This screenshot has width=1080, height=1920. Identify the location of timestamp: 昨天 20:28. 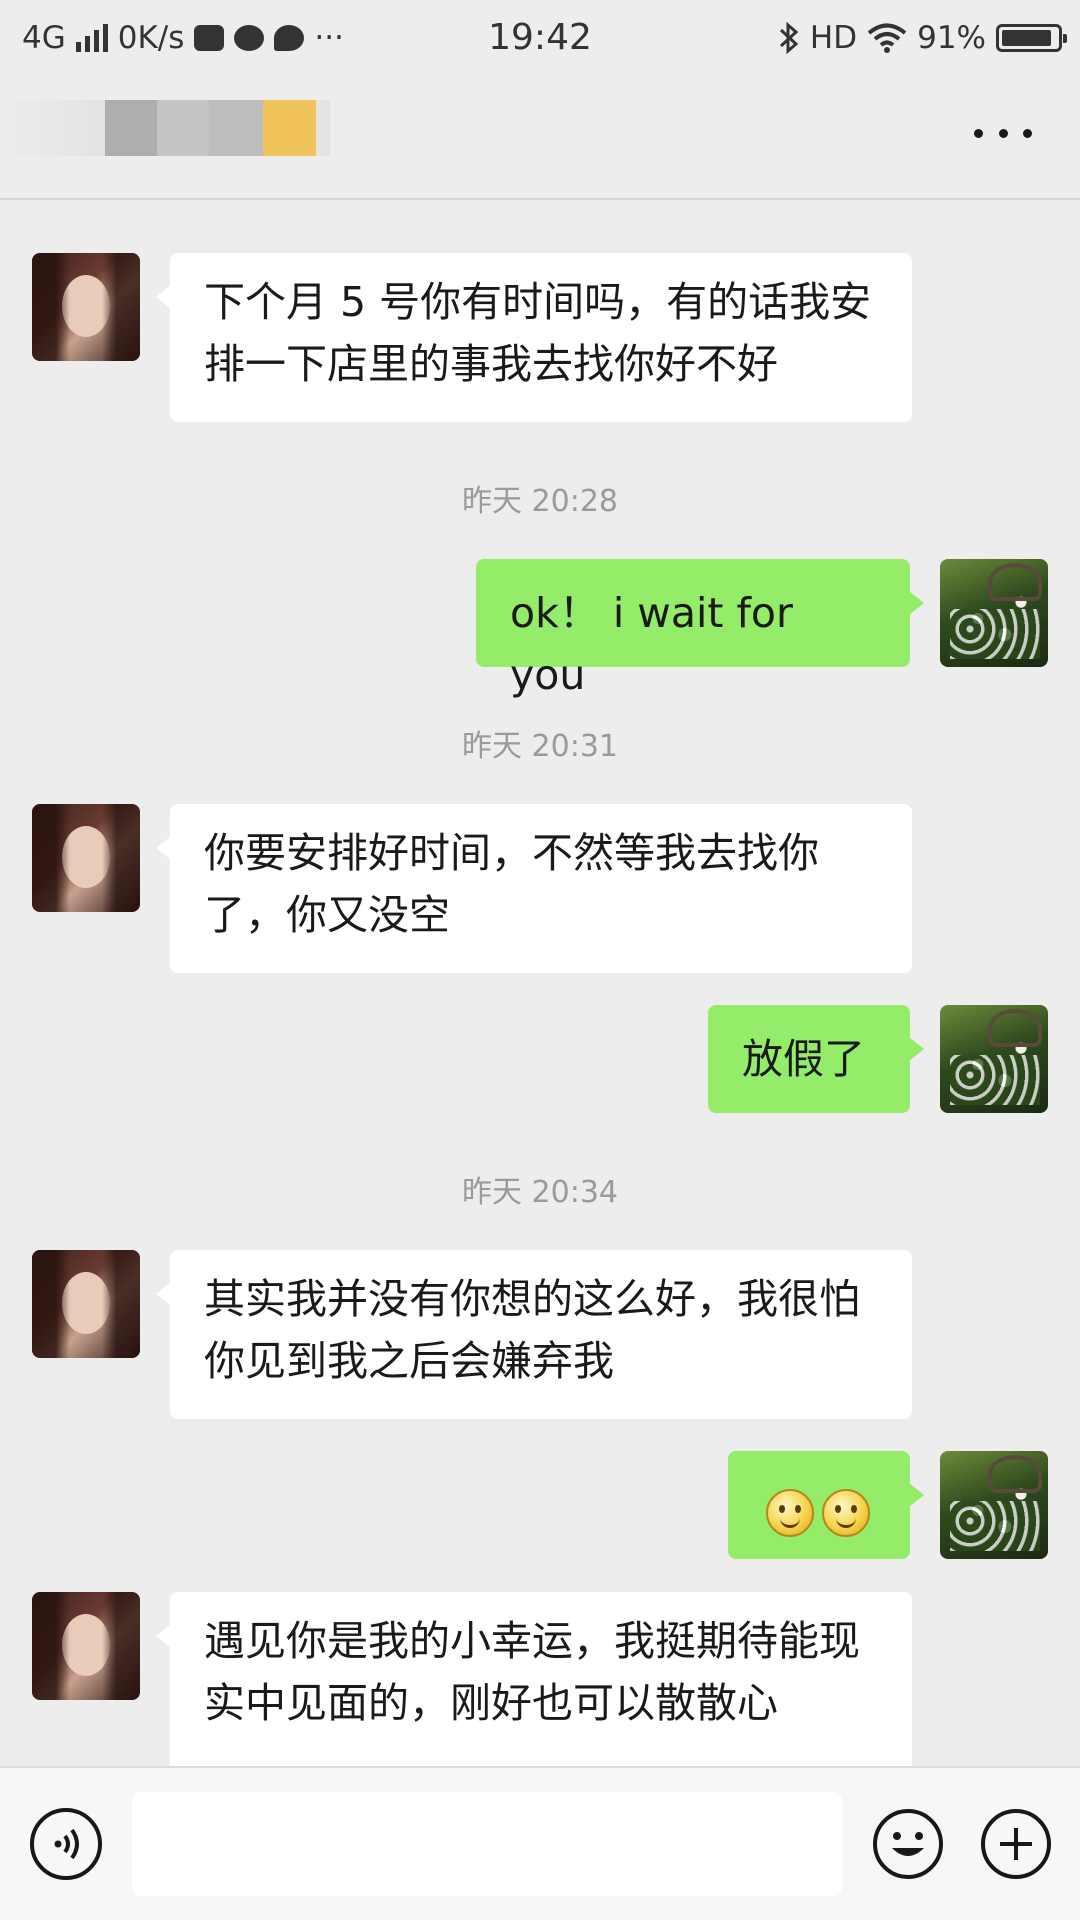
(540, 501).